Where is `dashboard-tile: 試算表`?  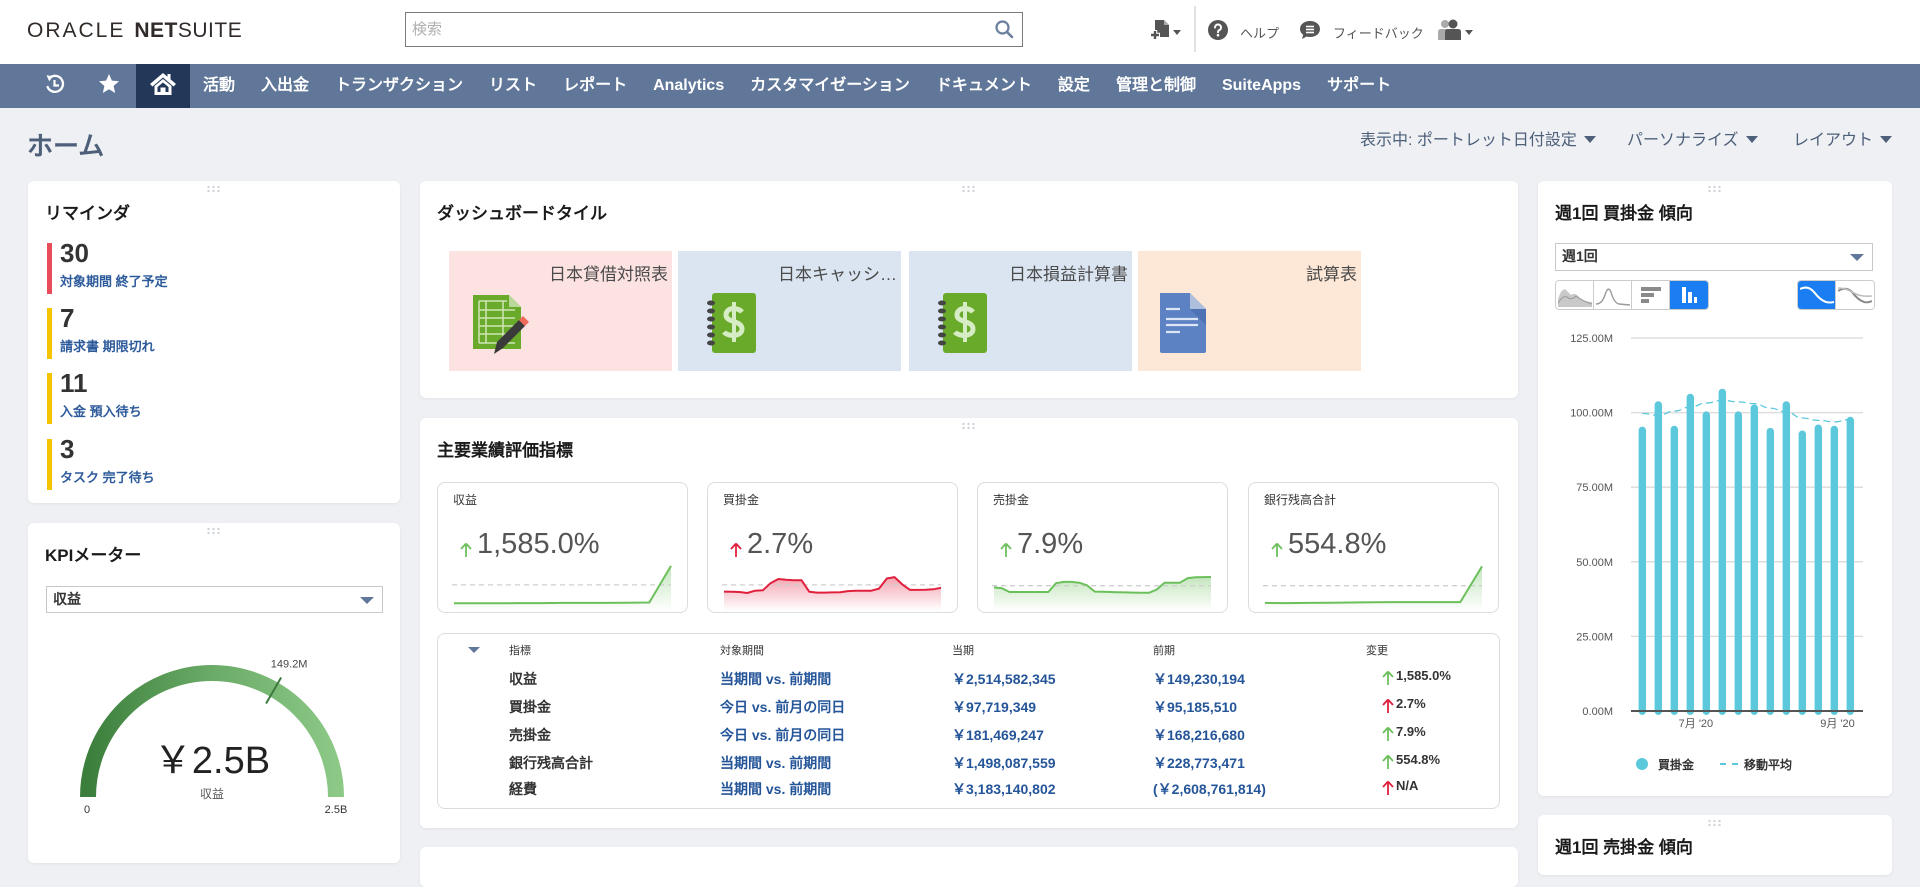
dashboard-tile: 試算表 is located at coordinates (1249, 311).